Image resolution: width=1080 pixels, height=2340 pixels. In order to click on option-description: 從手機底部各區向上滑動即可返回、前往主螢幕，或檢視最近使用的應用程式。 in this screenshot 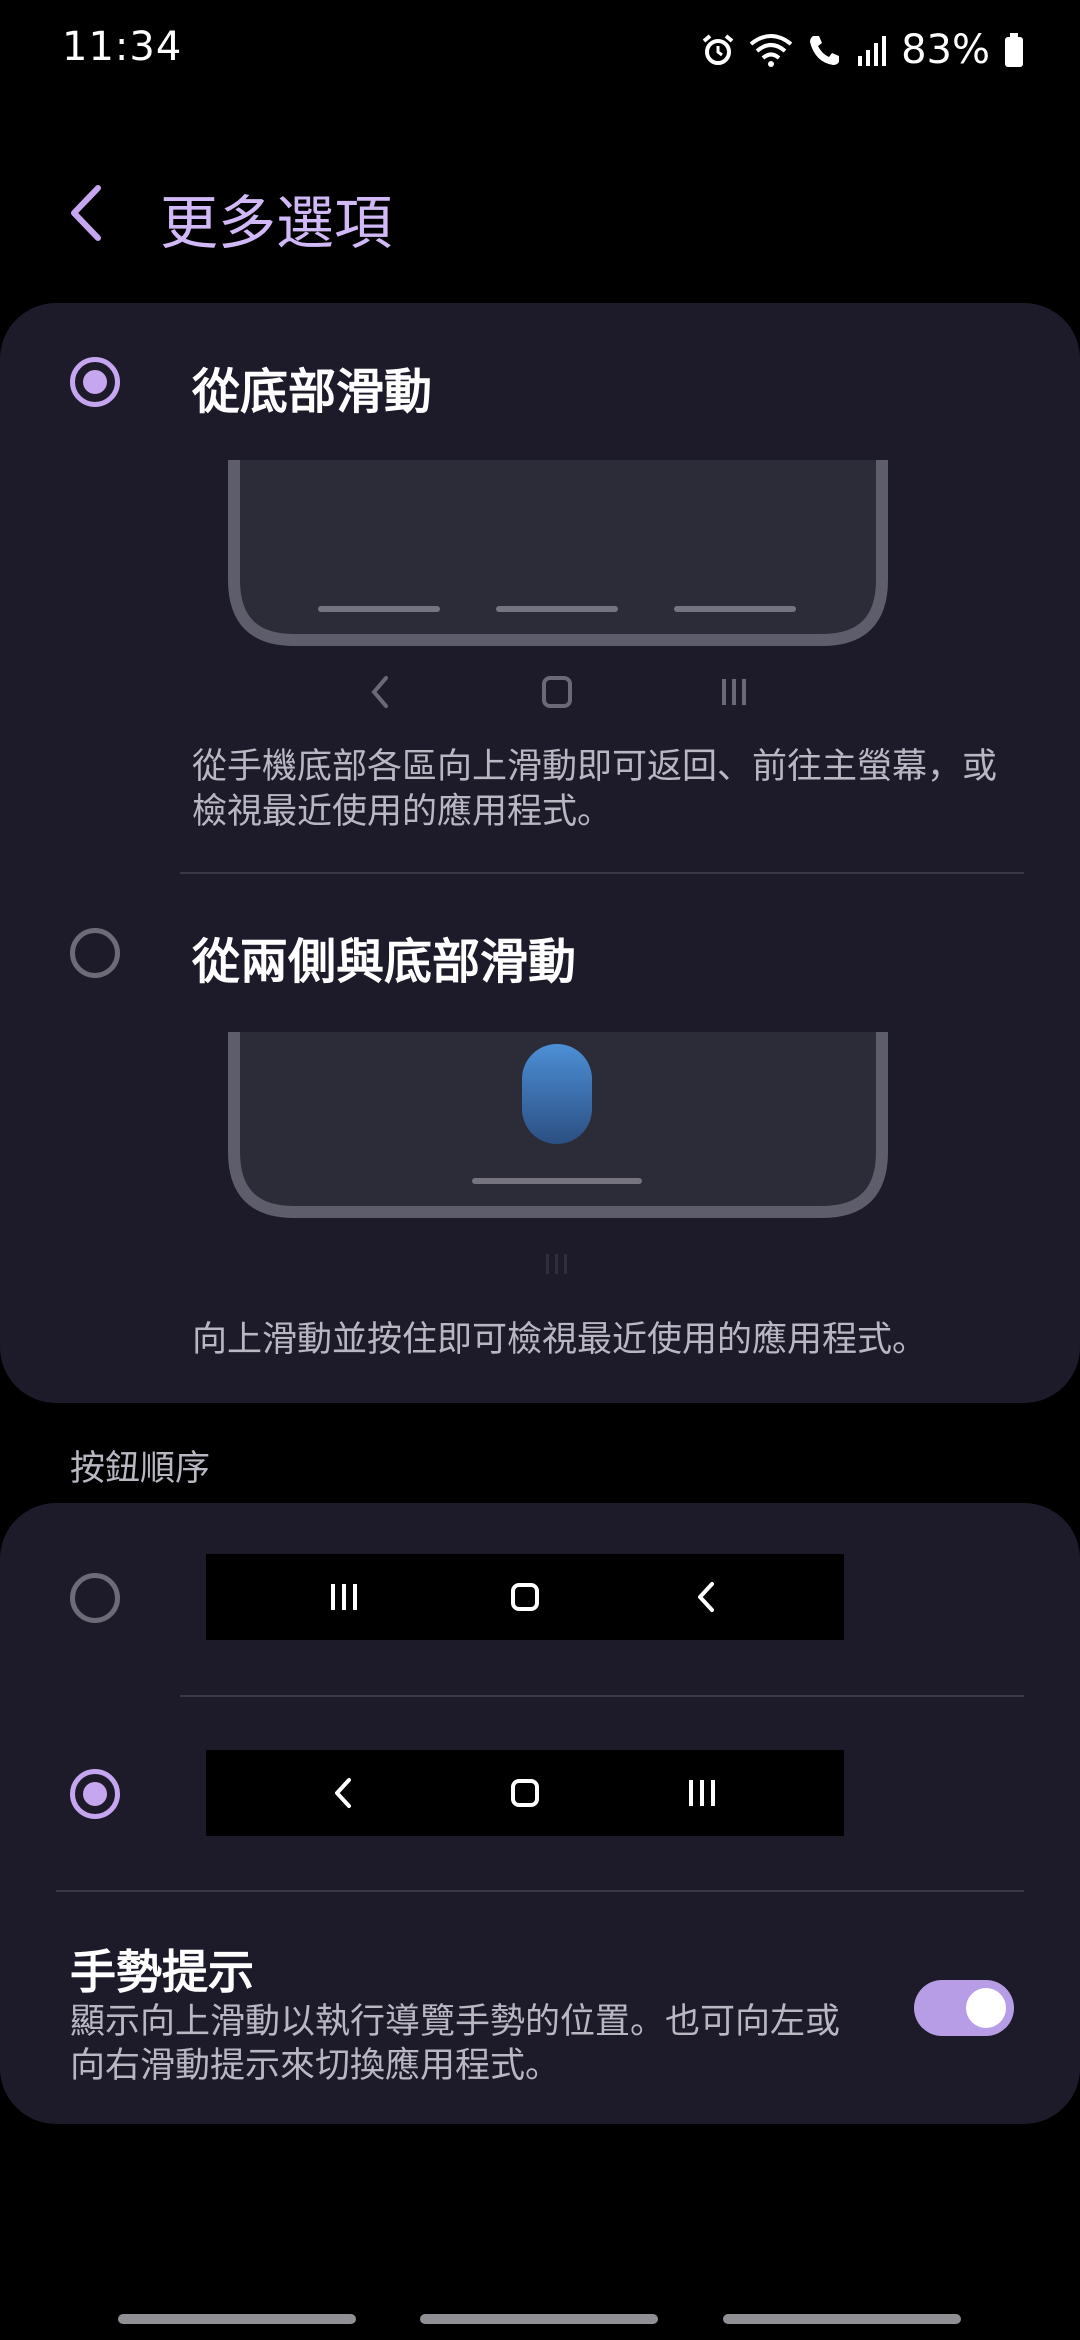, I will do `click(595, 789)`.